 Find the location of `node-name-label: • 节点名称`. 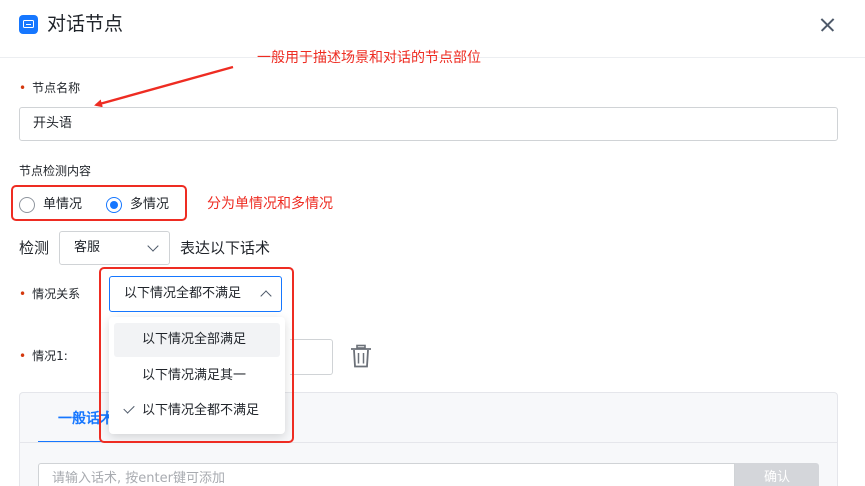

node-name-label: • 节点名称 is located at coordinates (49, 88).